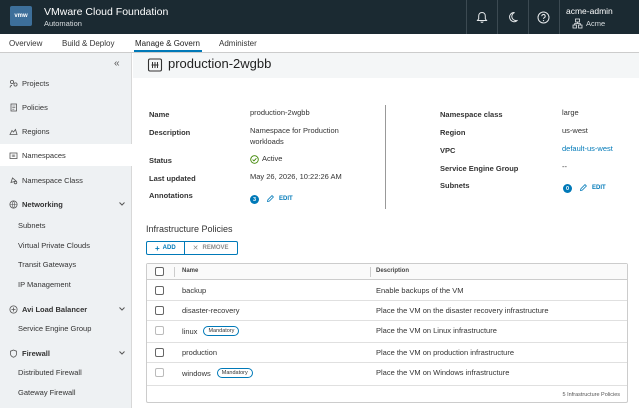 The height and width of the screenshot is (408, 639). I want to click on sidebar-group-label: Avi Load Balancer, so click(55, 309).